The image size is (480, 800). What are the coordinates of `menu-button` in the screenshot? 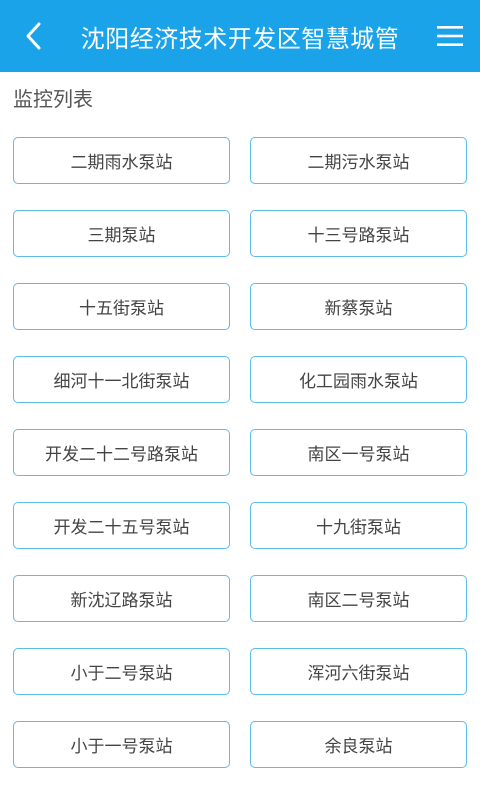 It's located at (450, 36).